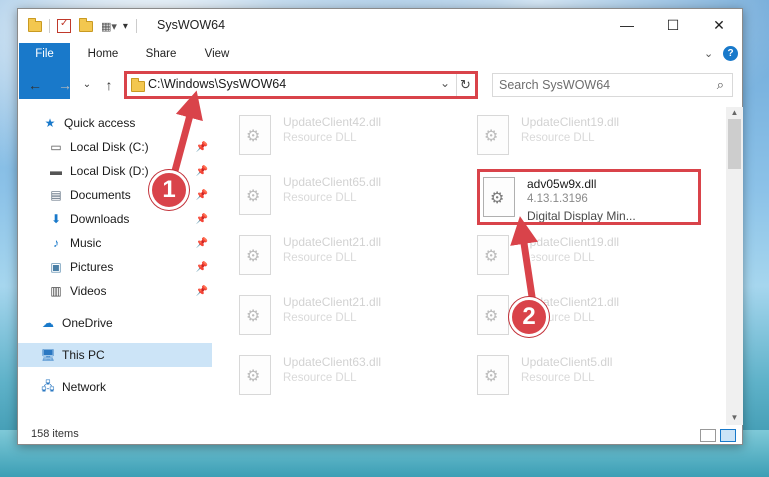 Image resolution: width=769 pixels, height=477 pixels. I want to click on star-icon: ★, so click(50, 123).